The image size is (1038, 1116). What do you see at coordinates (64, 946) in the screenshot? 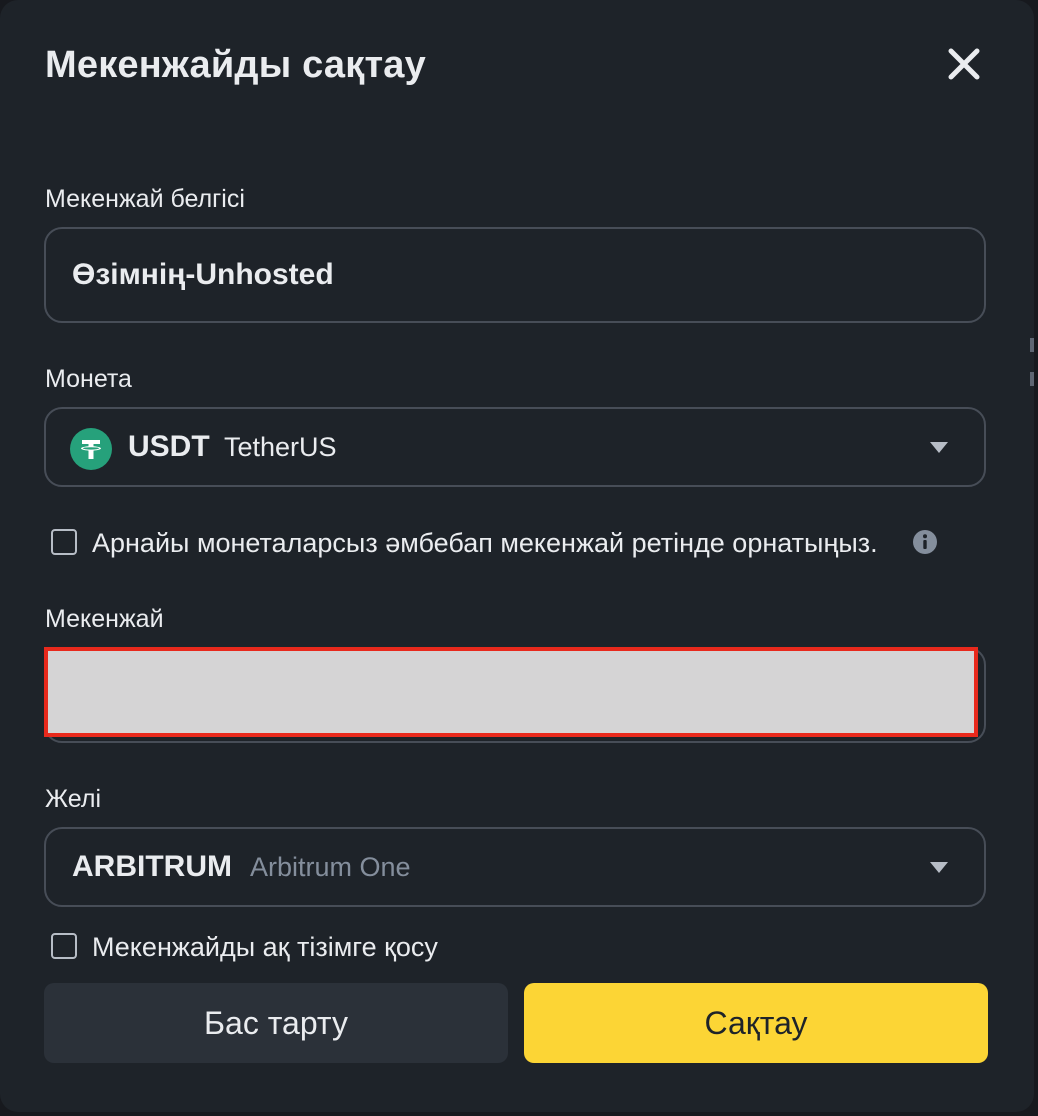
I see `whitelist-checkbox` at bounding box center [64, 946].